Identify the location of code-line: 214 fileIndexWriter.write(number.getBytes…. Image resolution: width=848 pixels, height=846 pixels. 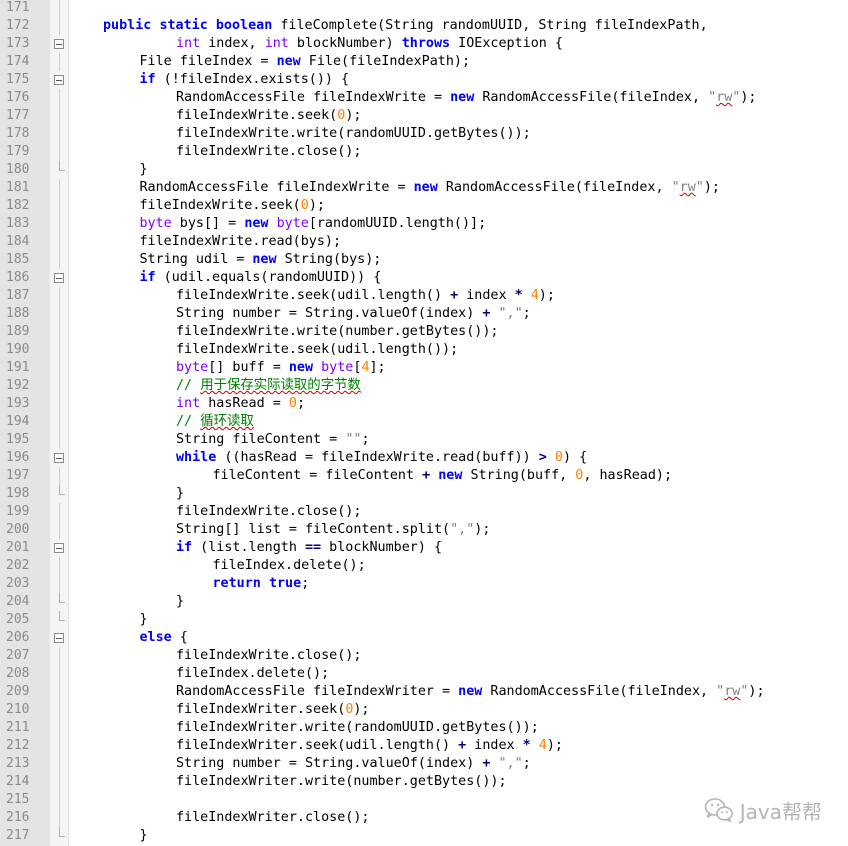
(424, 782).